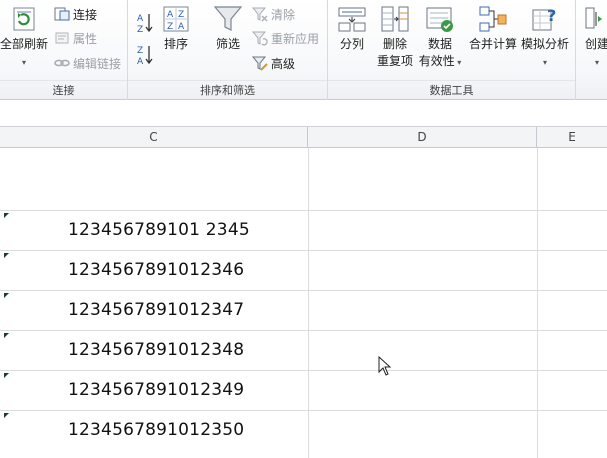 The width and height of the screenshot is (607, 458). Describe the element at coordinates (303, 391) in the screenshot. I see `table-row: 1234567891012349` at that location.